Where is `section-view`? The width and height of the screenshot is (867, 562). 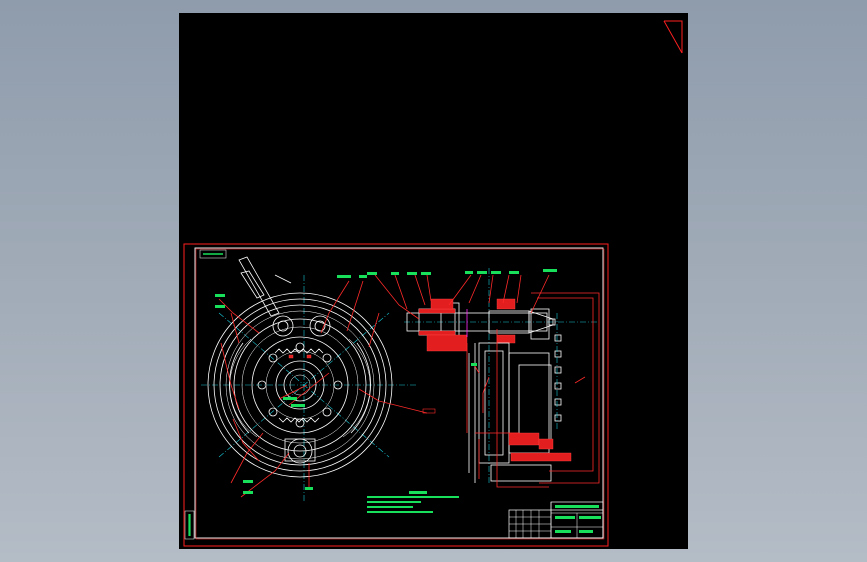 section-view is located at coordinates (502, 378).